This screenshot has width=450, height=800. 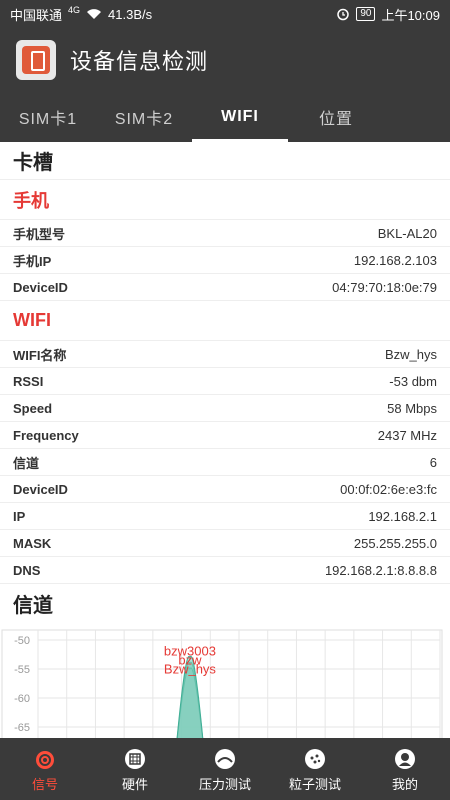 I want to click on channel-chart: -50 -55 -60 -65 bzw3003 bzw Bzw_hys, so click(x=225, y=680).